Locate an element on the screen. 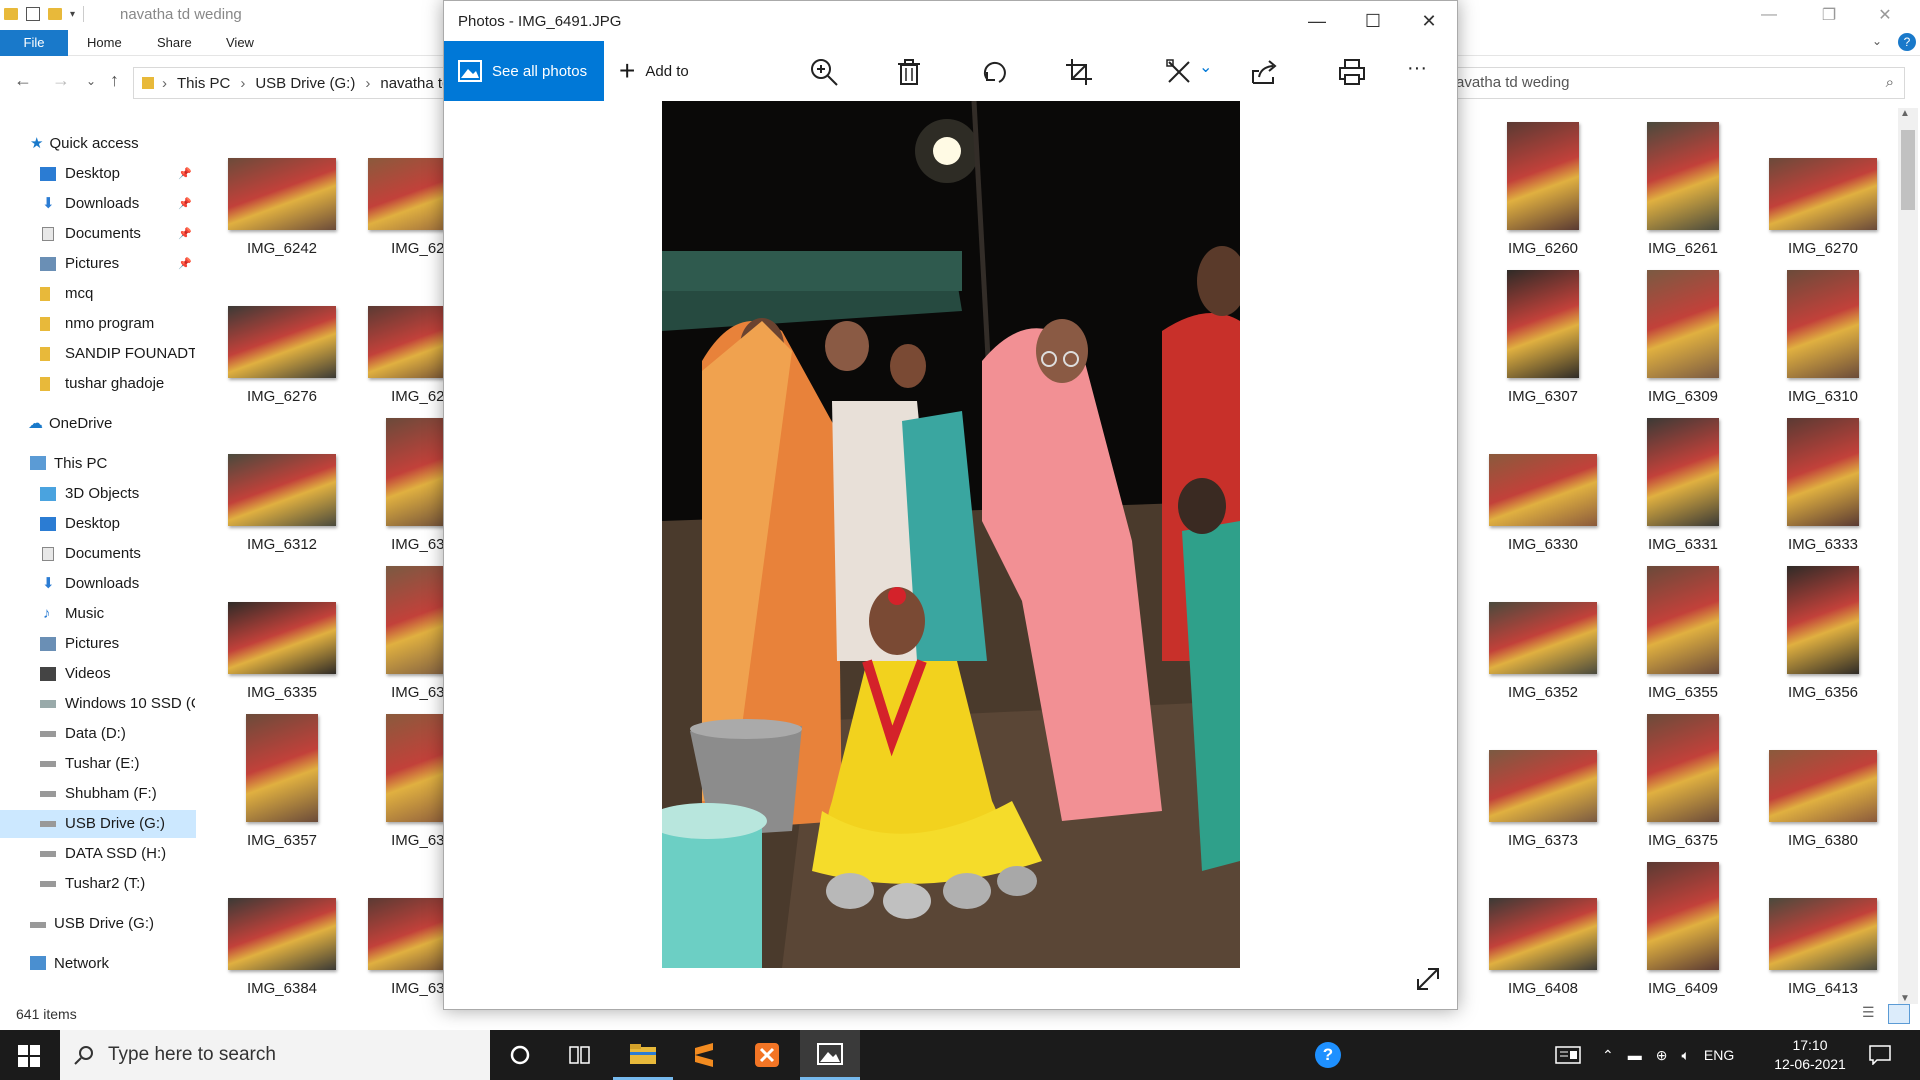 The width and height of the screenshot is (1920, 1080). nav-drive-t: Tushar2 (T:) is located at coordinates (120, 884).